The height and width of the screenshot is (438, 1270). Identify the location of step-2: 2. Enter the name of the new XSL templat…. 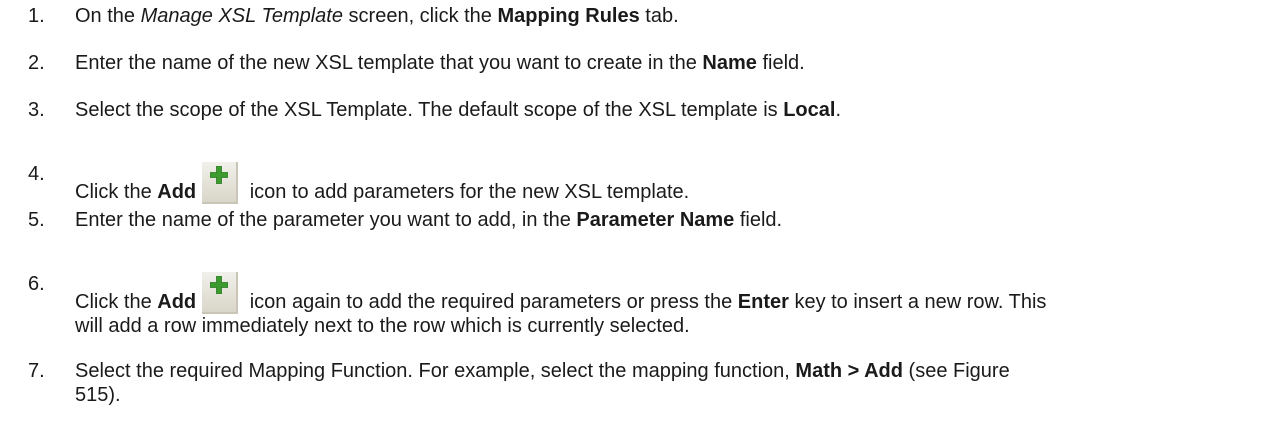
(643, 63).